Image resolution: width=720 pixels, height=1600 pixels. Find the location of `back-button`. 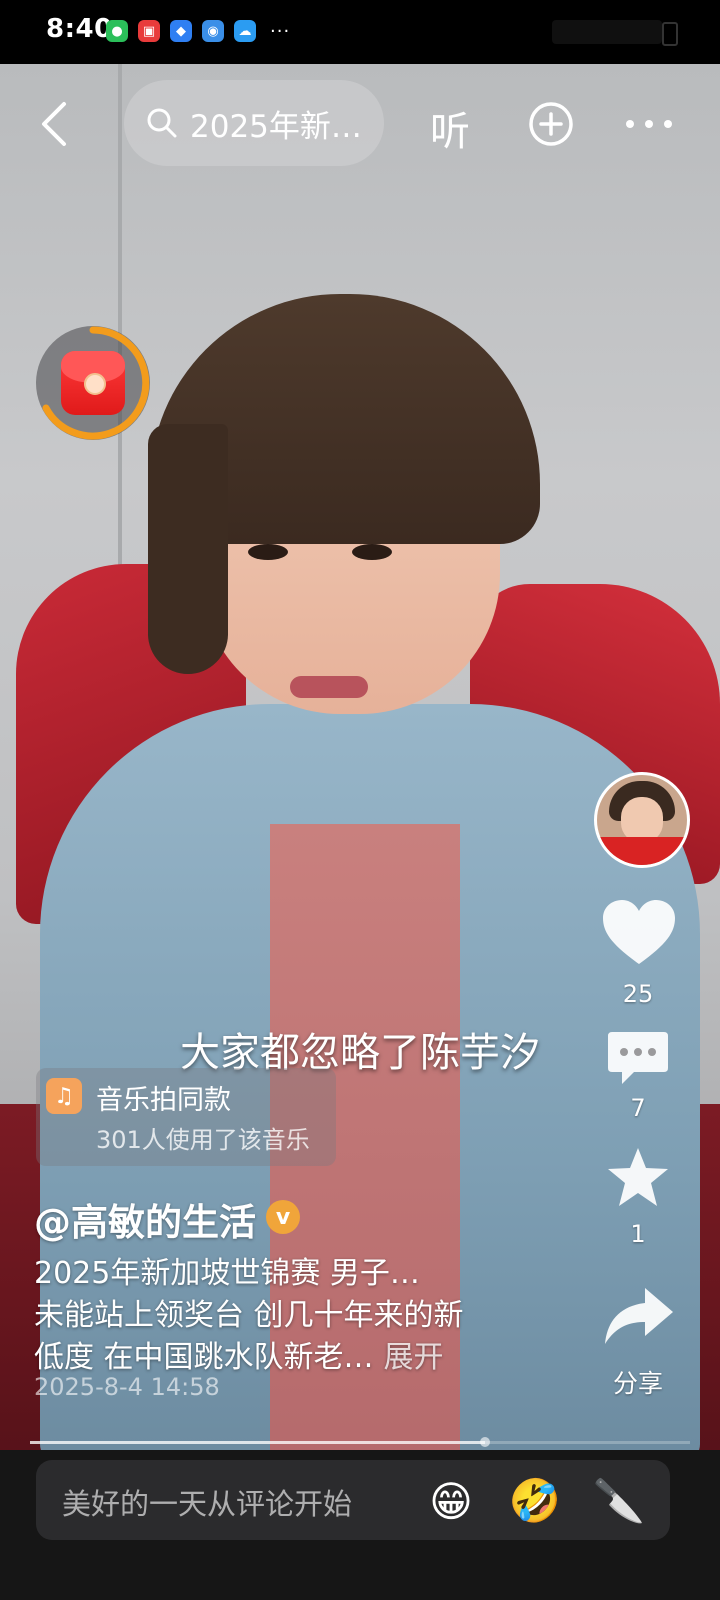

back-button is located at coordinates (56, 124).